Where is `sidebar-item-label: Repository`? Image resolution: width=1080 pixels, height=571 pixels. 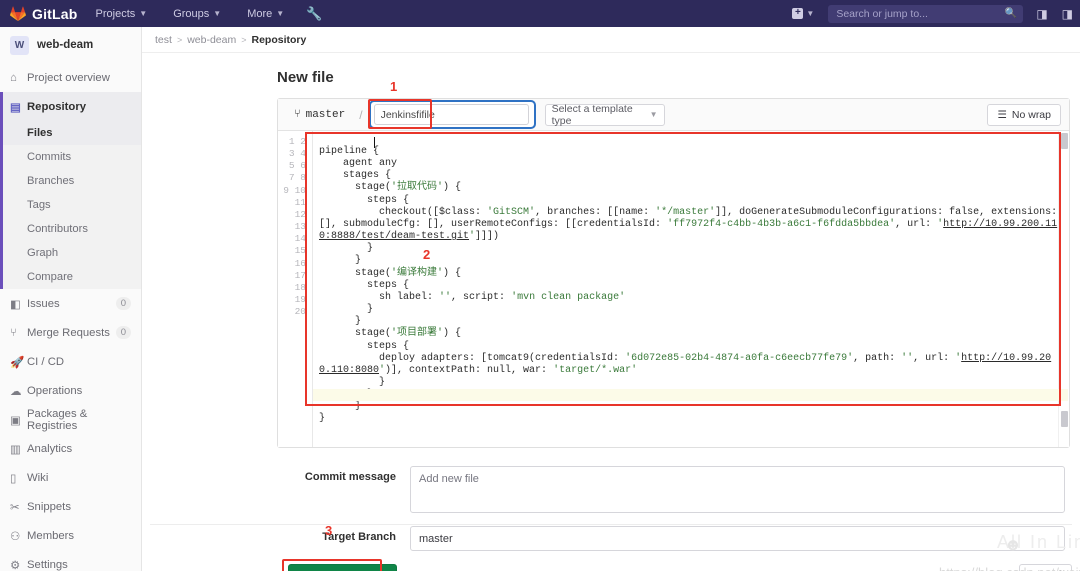
sidebar-item-label: Repository is located at coordinates (57, 106).